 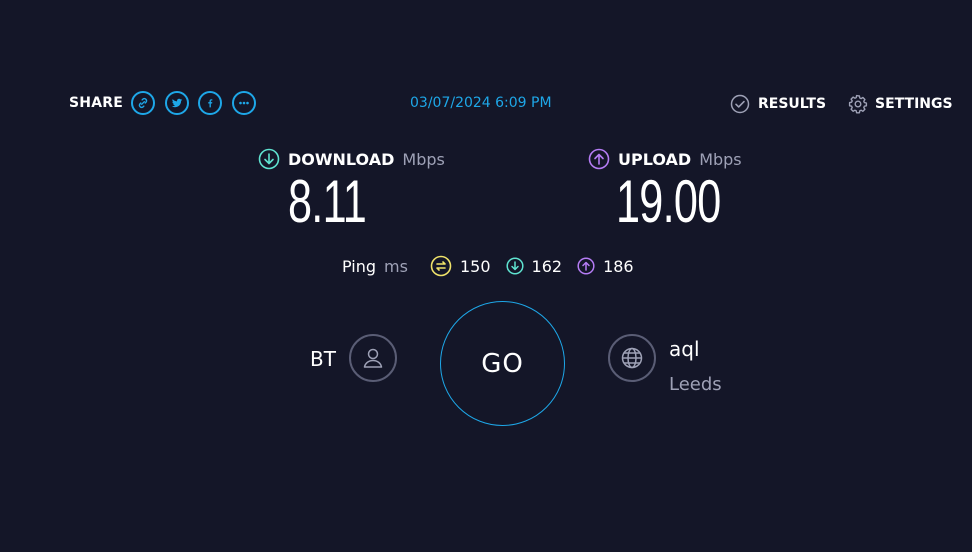 I want to click on ping-label: Ping, so click(x=359, y=266).